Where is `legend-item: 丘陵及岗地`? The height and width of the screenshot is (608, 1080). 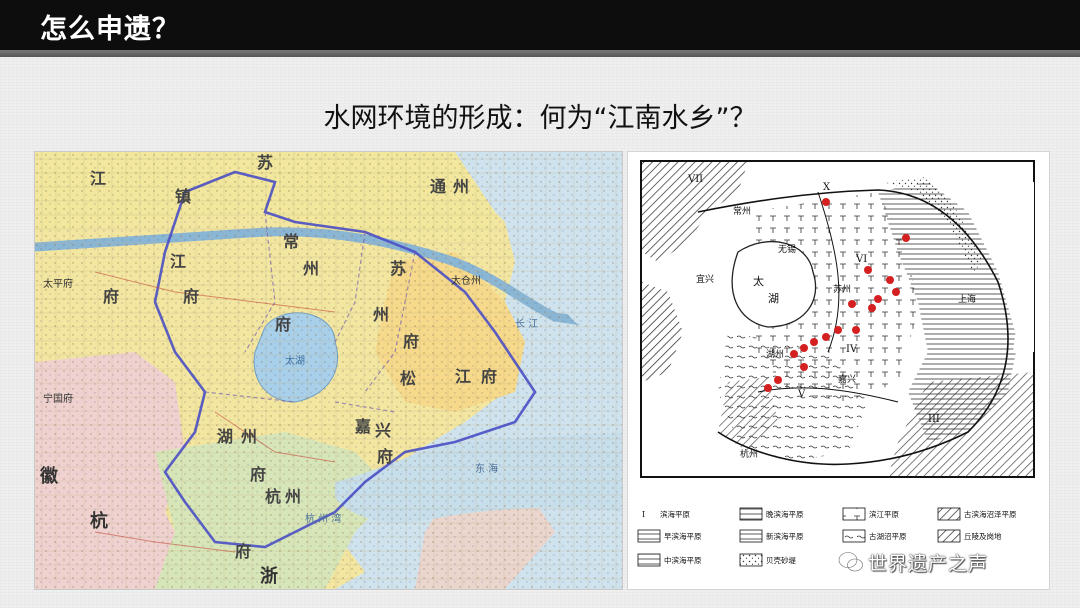 legend-item: 丘陵及岗地 is located at coordinates (969, 536).